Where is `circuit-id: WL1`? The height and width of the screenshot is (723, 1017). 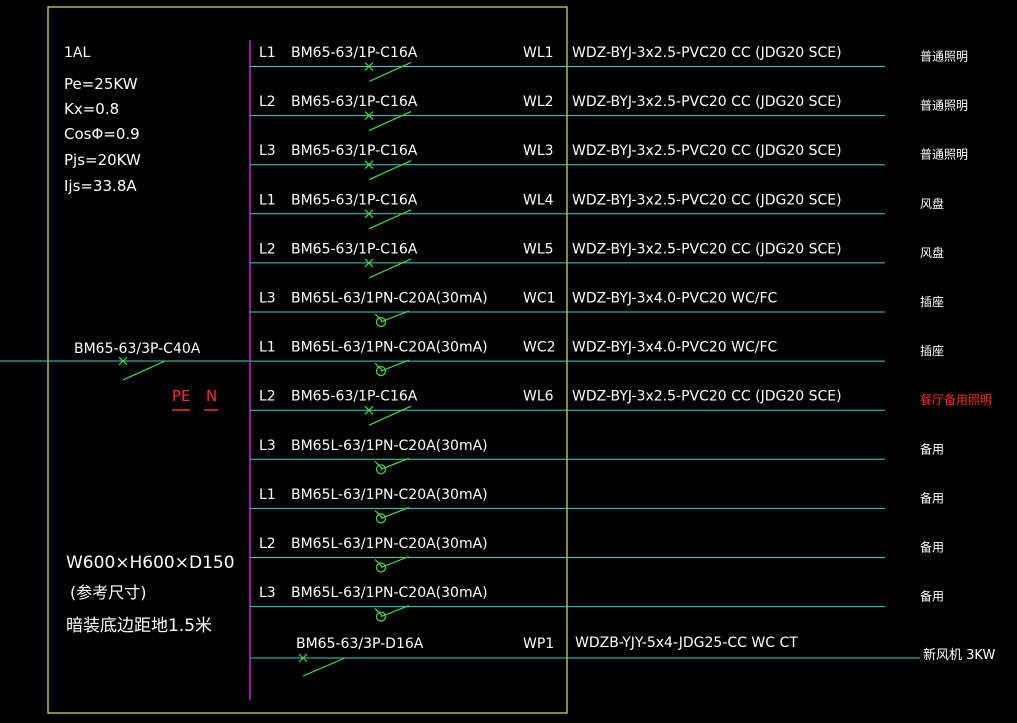
circuit-id: WL1 is located at coordinates (538, 53).